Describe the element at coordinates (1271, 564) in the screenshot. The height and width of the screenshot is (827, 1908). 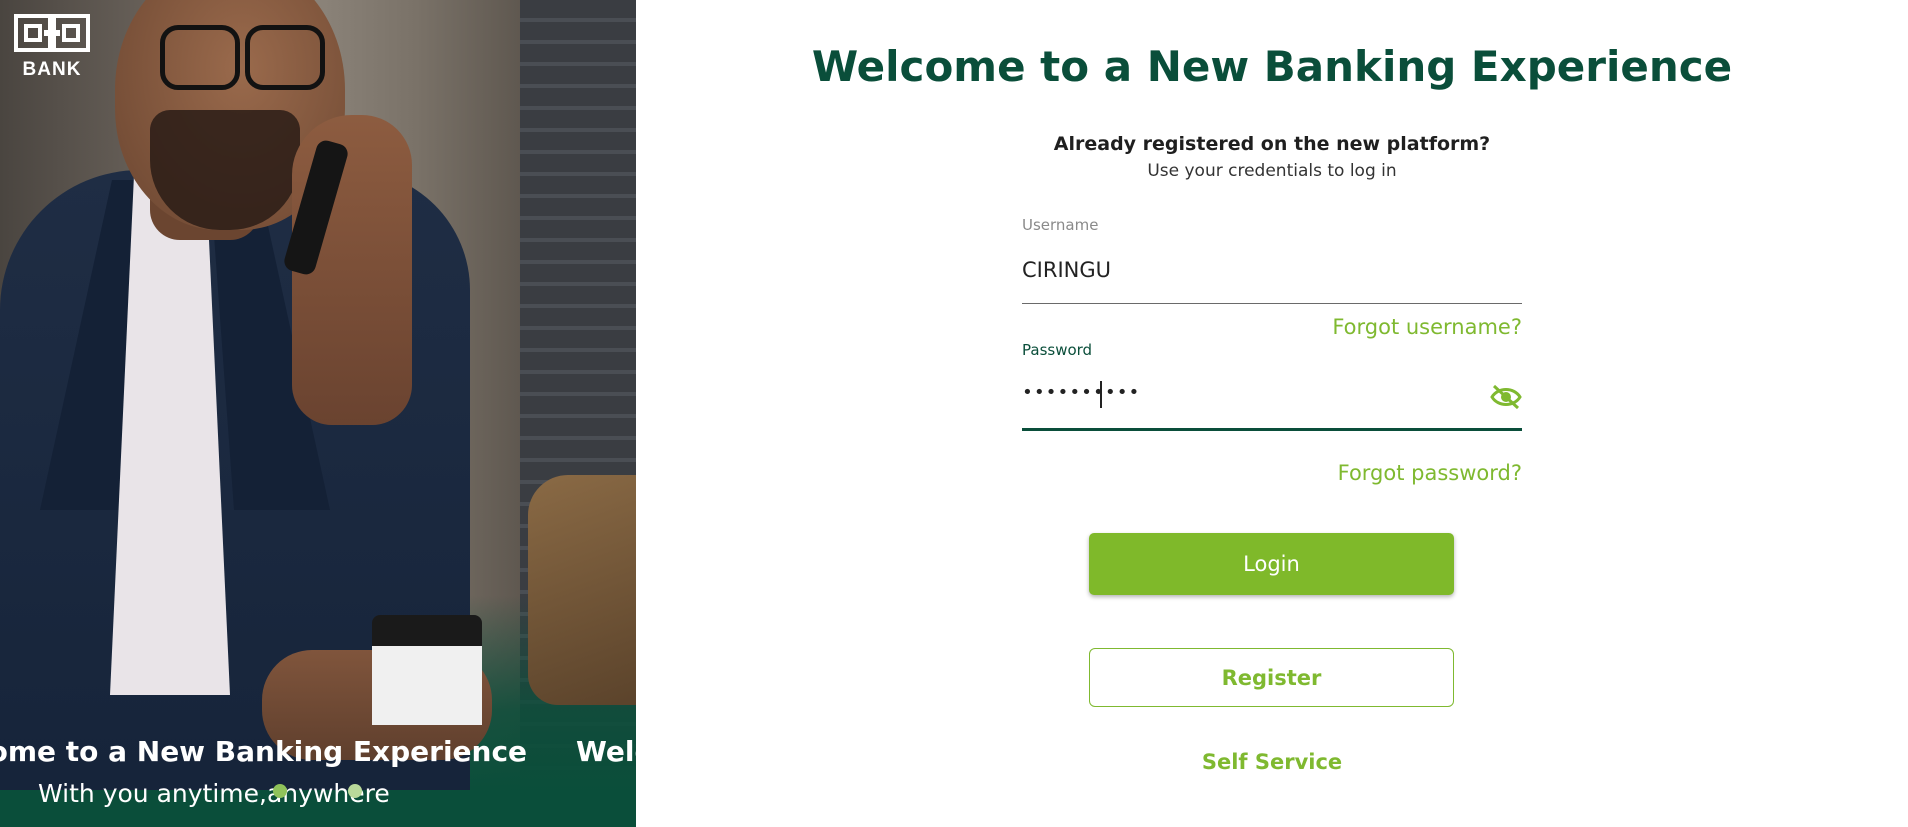
I see `login-button: Login` at that location.